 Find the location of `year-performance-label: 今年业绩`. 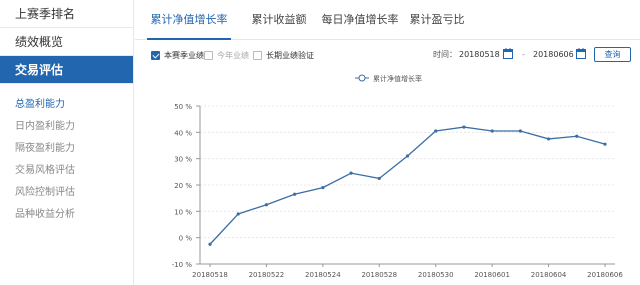

year-performance-label: 今年业绩 is located at coordinates (233, 55).